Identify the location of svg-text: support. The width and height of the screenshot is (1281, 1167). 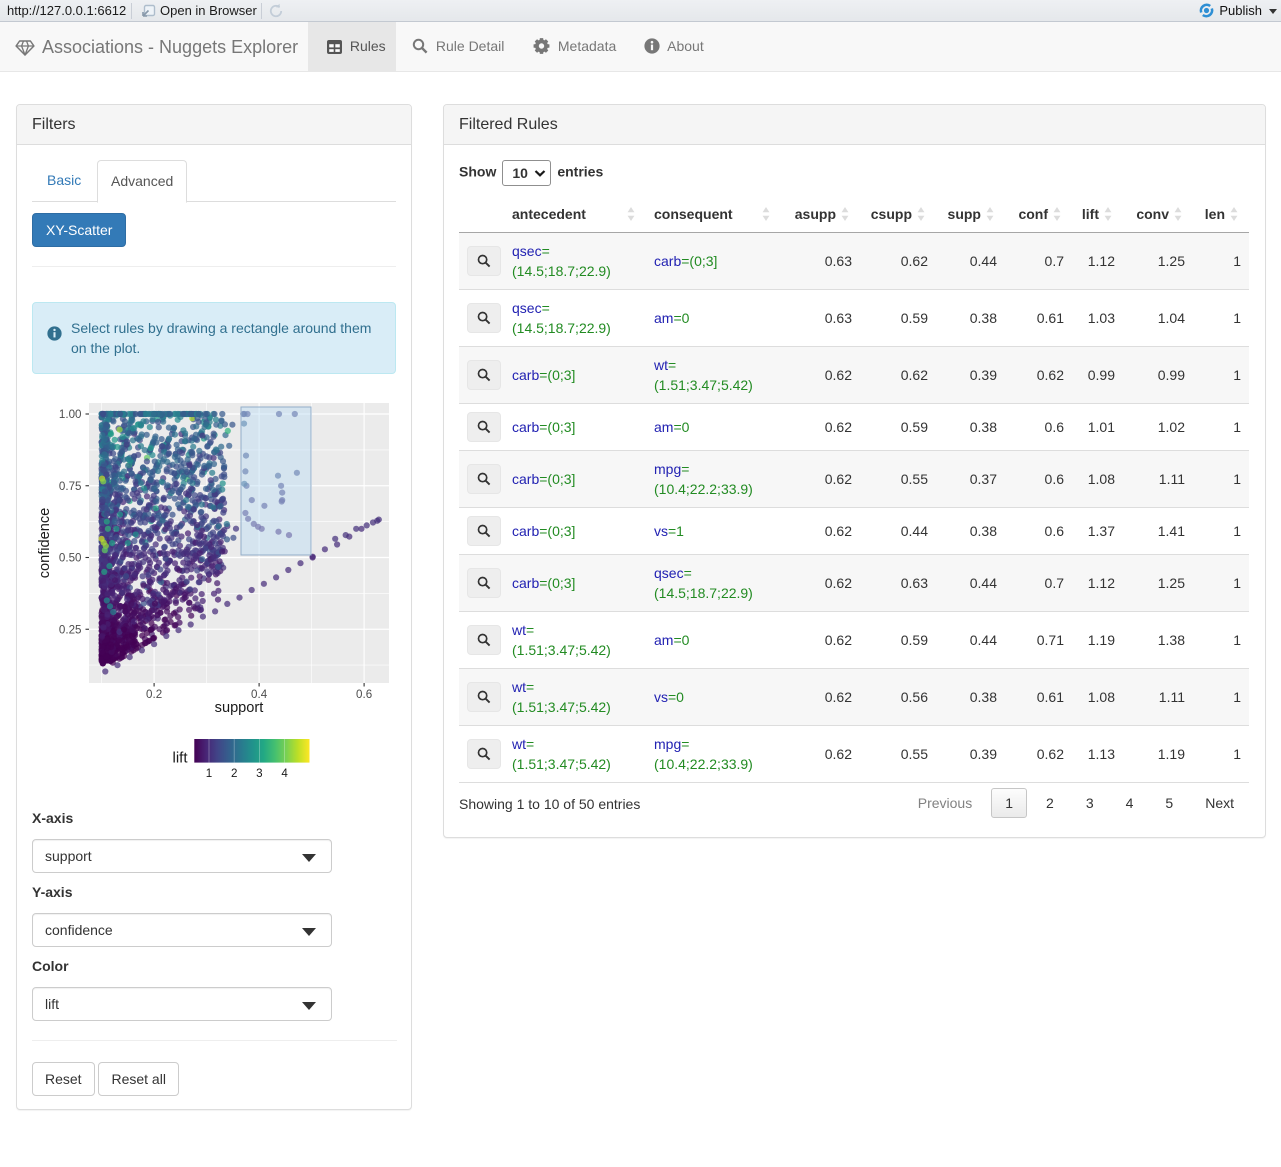
(239, 708).